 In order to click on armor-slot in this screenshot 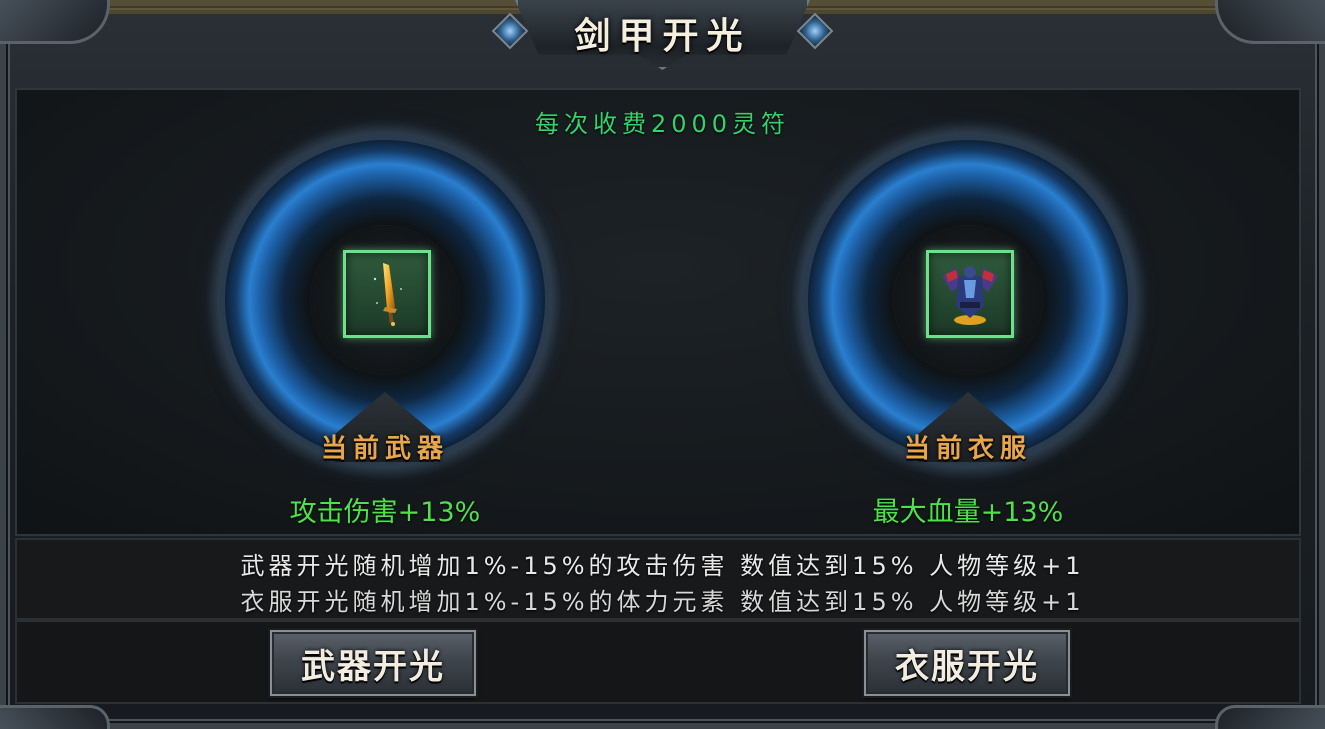, I will do `click(970, 294)`.